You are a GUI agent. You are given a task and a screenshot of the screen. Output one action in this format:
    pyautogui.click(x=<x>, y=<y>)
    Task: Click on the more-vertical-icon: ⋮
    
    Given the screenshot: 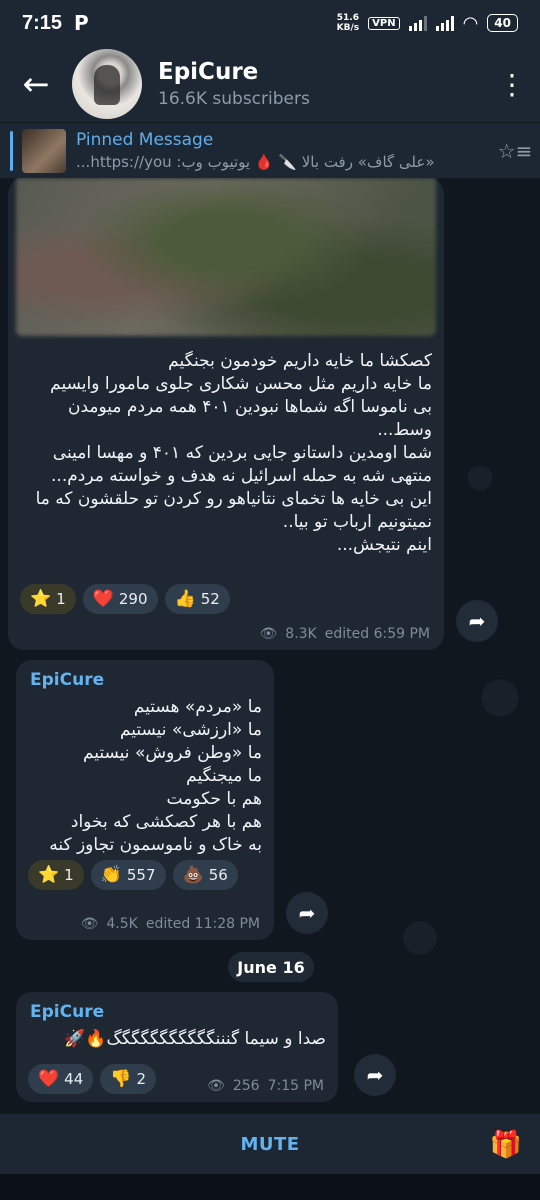 What is the action you would take?
    pyautogui.click(x=512, y=84)
    